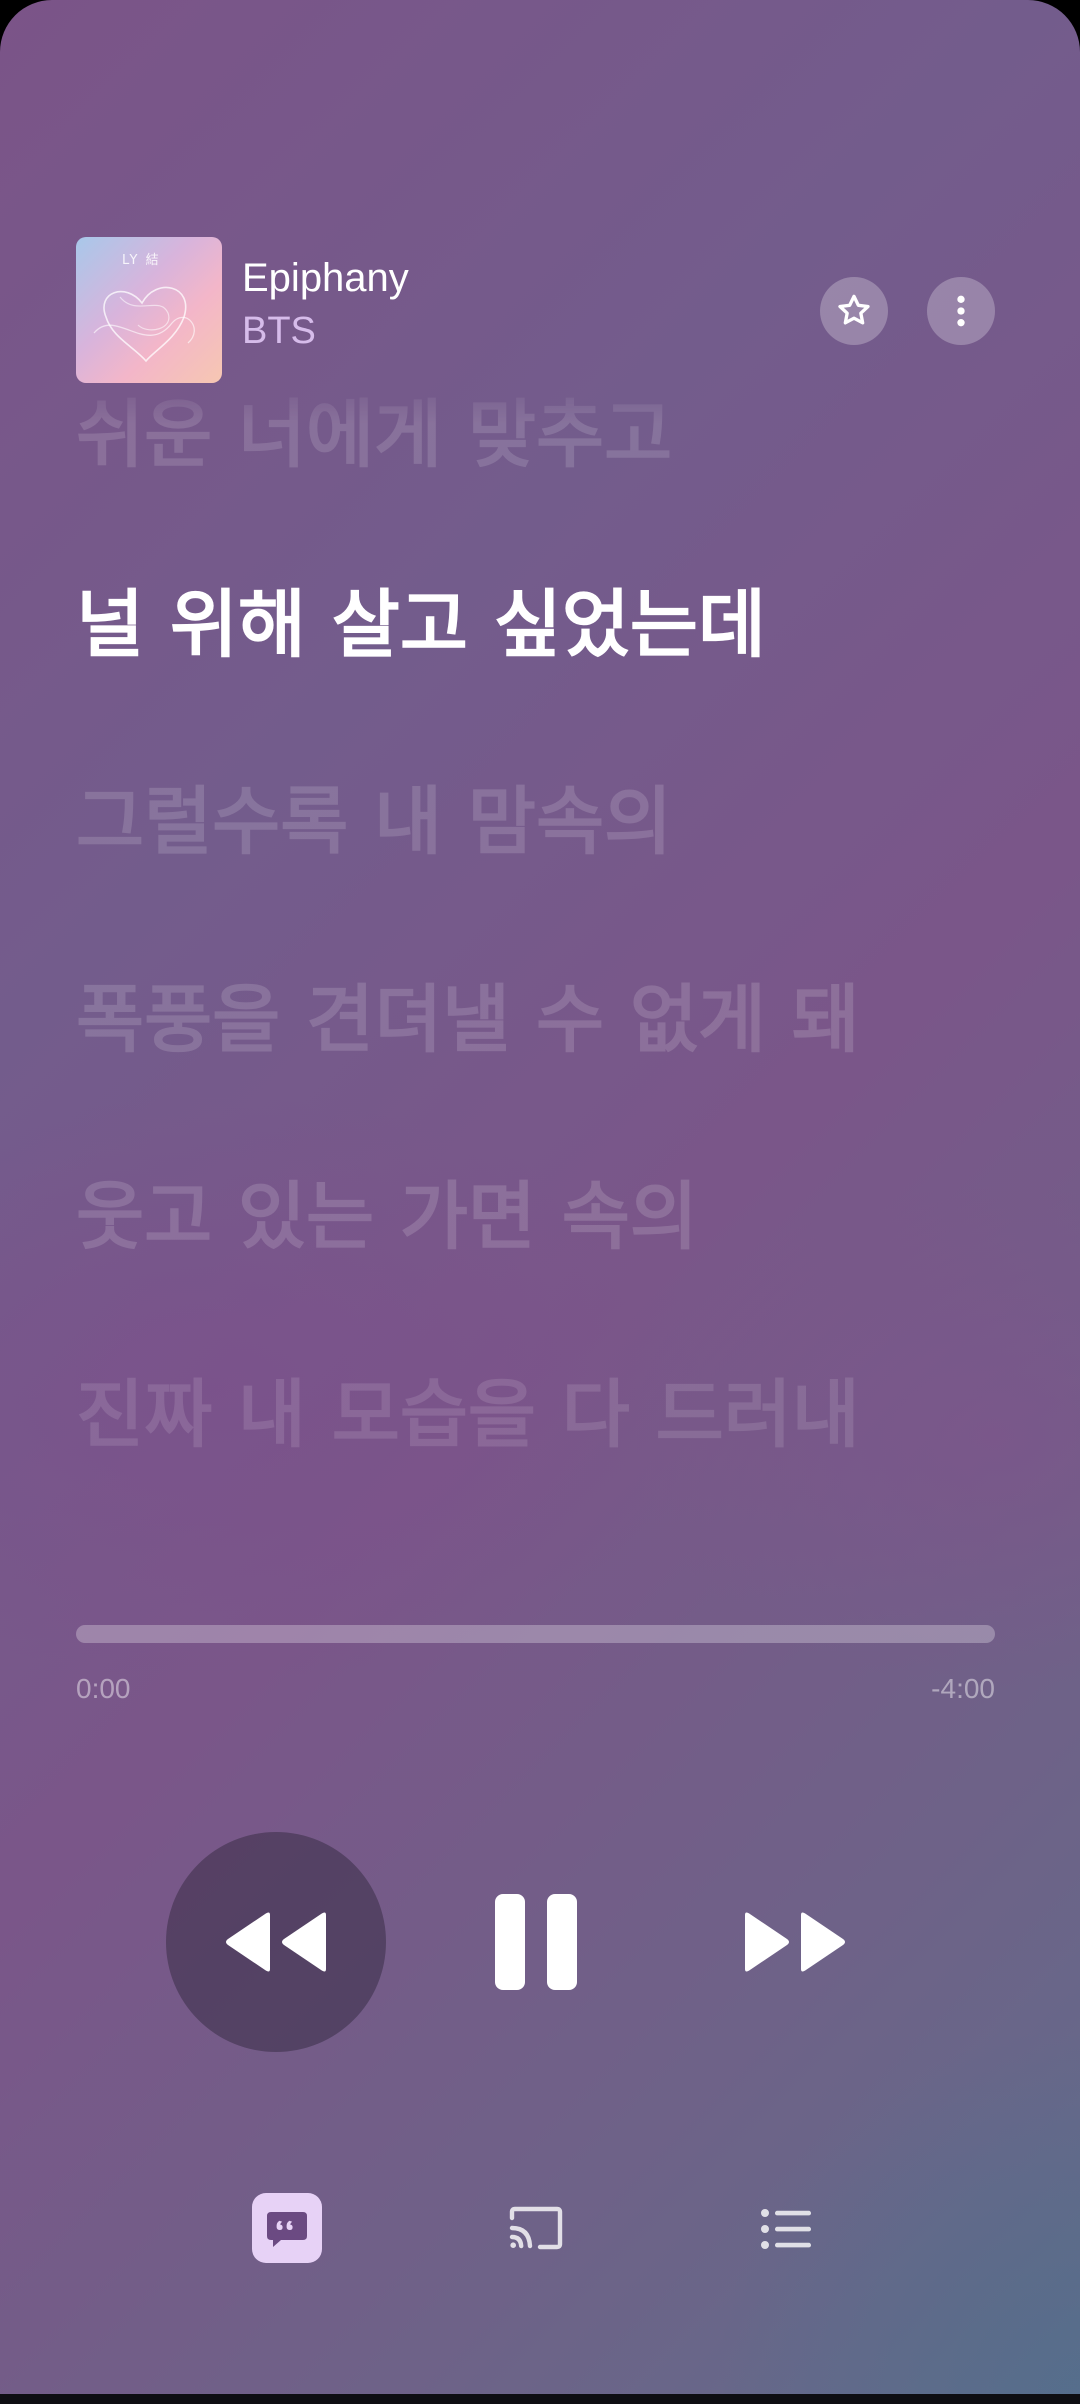 Image resolution: width=1080 pixels, height=2404 pixels. I want to click on pause-icon, so click(536, 1942).